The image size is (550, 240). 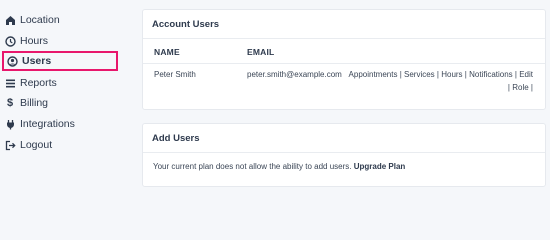 What do you see at coordinates (261, 52) in the screenshot?
I see `column-header-email: EMAIL` at bounding box center [261, 52].